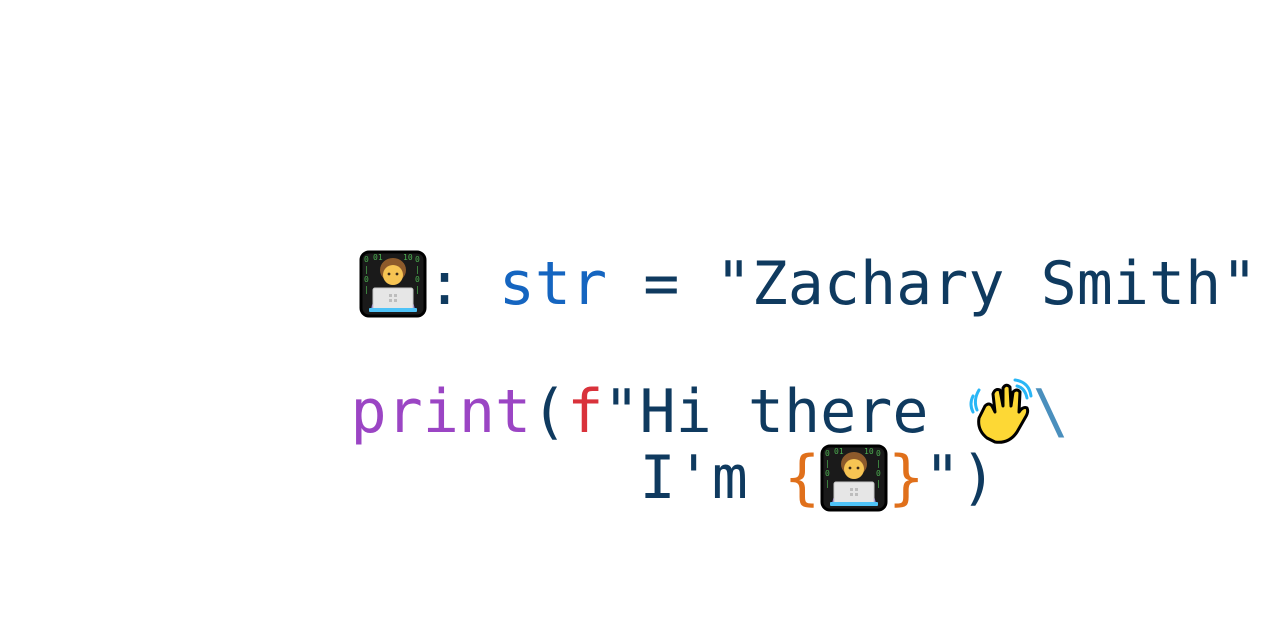 The width and height of the screenshot is (1280, 640). I want to click on print-line: print(f"Hi there \, so click(637, 381).